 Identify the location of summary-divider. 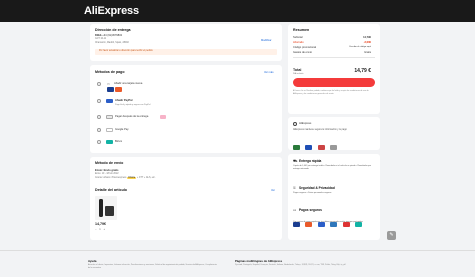
(334, 57).